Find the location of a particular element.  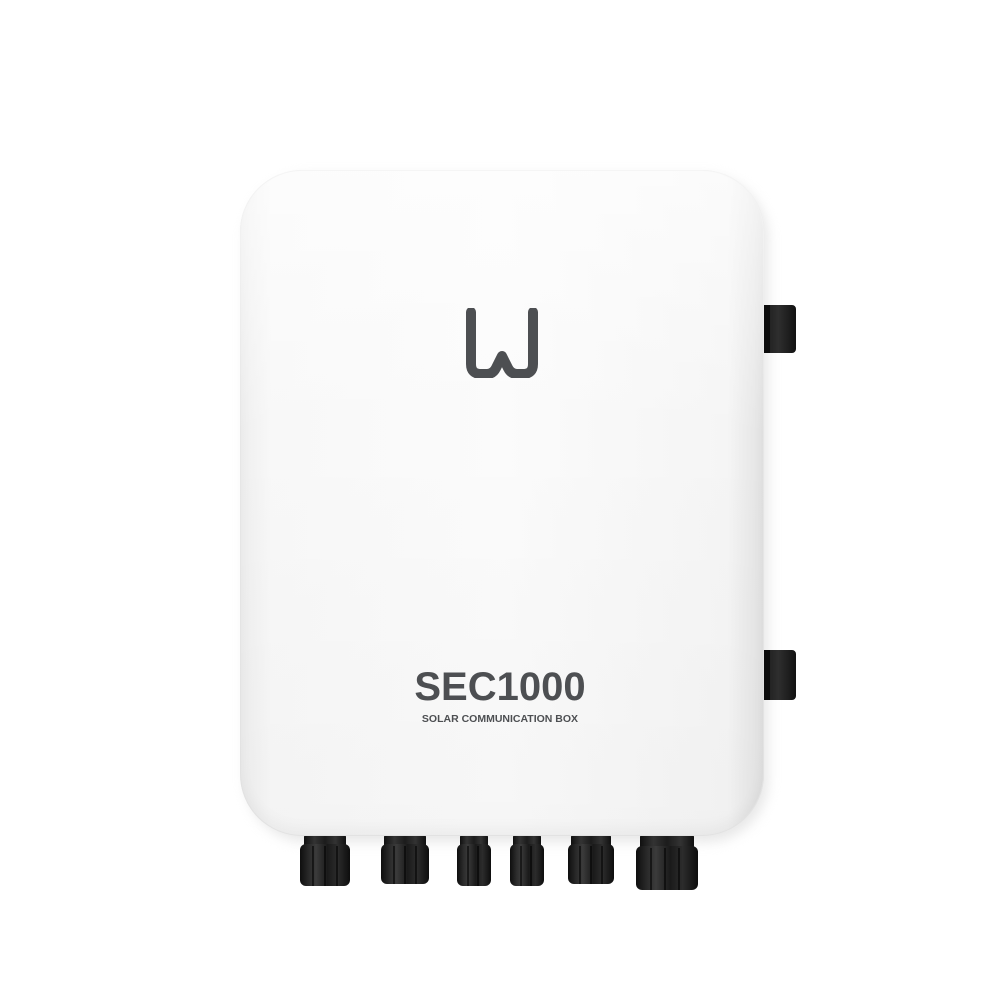

model-name: SEC1000 is located at coordinates (500, 687).